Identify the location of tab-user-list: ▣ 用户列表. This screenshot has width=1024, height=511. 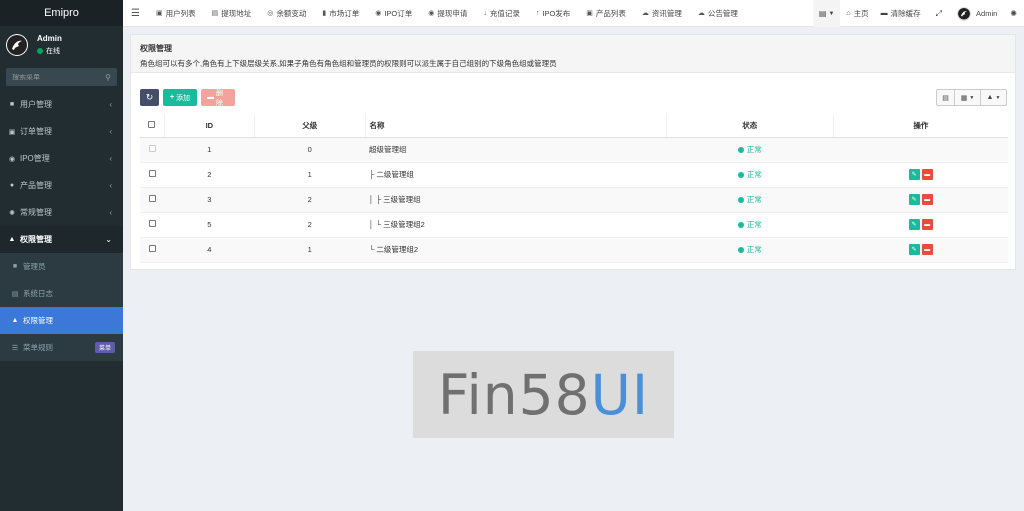
(176, 13).